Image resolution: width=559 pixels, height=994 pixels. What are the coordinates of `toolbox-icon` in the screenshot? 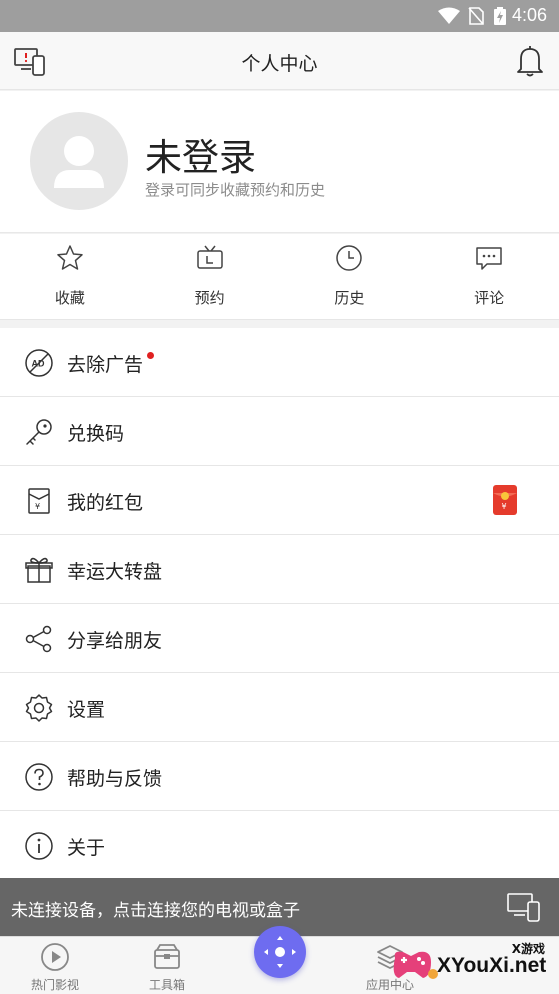 It's located at (167, 956).